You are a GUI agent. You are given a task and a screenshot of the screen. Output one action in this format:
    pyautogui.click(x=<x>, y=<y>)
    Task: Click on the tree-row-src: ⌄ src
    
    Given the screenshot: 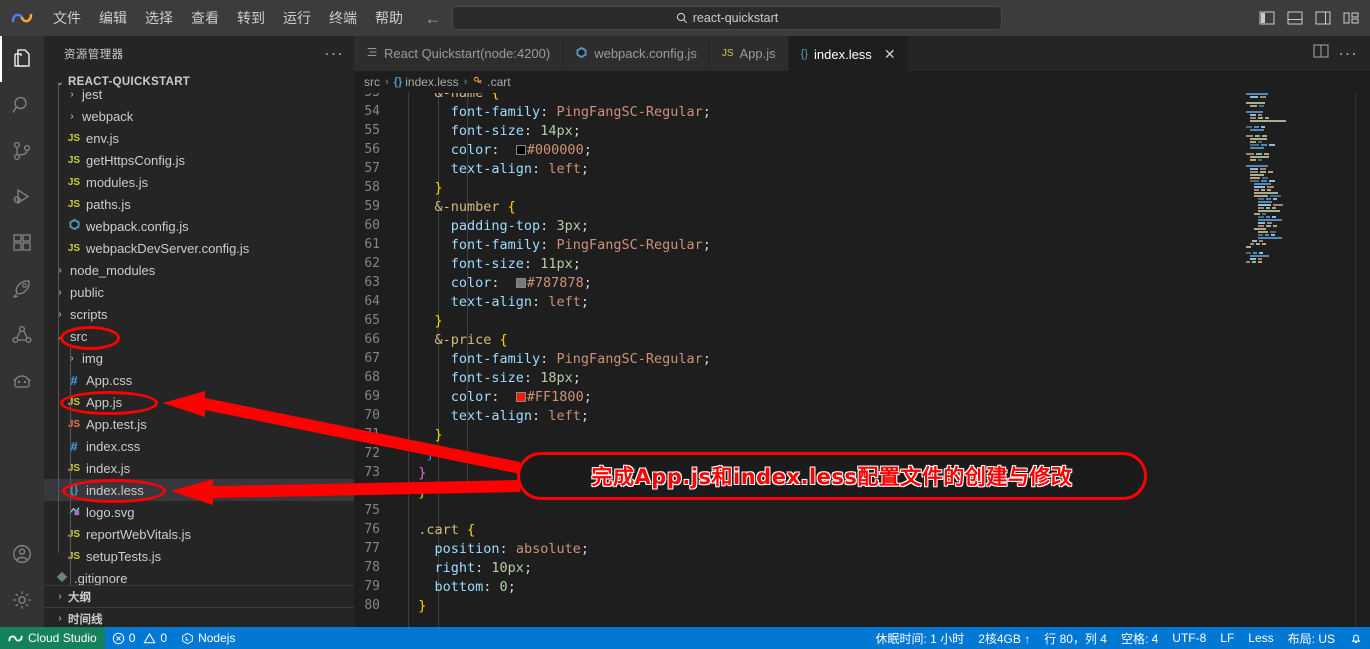 What is the action you would take?
    pyautogui.click(x=199, y=336)
    